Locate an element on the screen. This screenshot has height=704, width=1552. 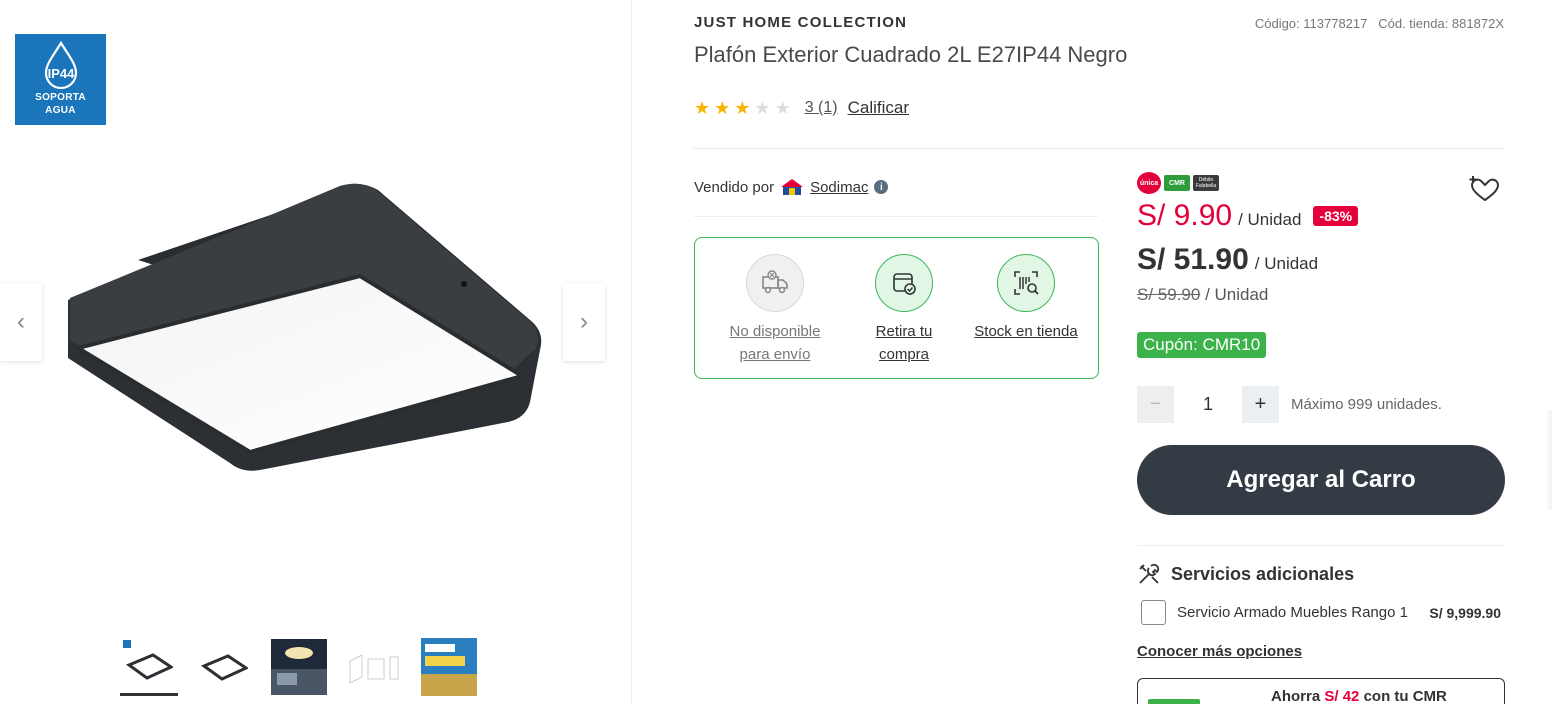
services-header: Servicios adicionales is located at coordinates (1245, 574).